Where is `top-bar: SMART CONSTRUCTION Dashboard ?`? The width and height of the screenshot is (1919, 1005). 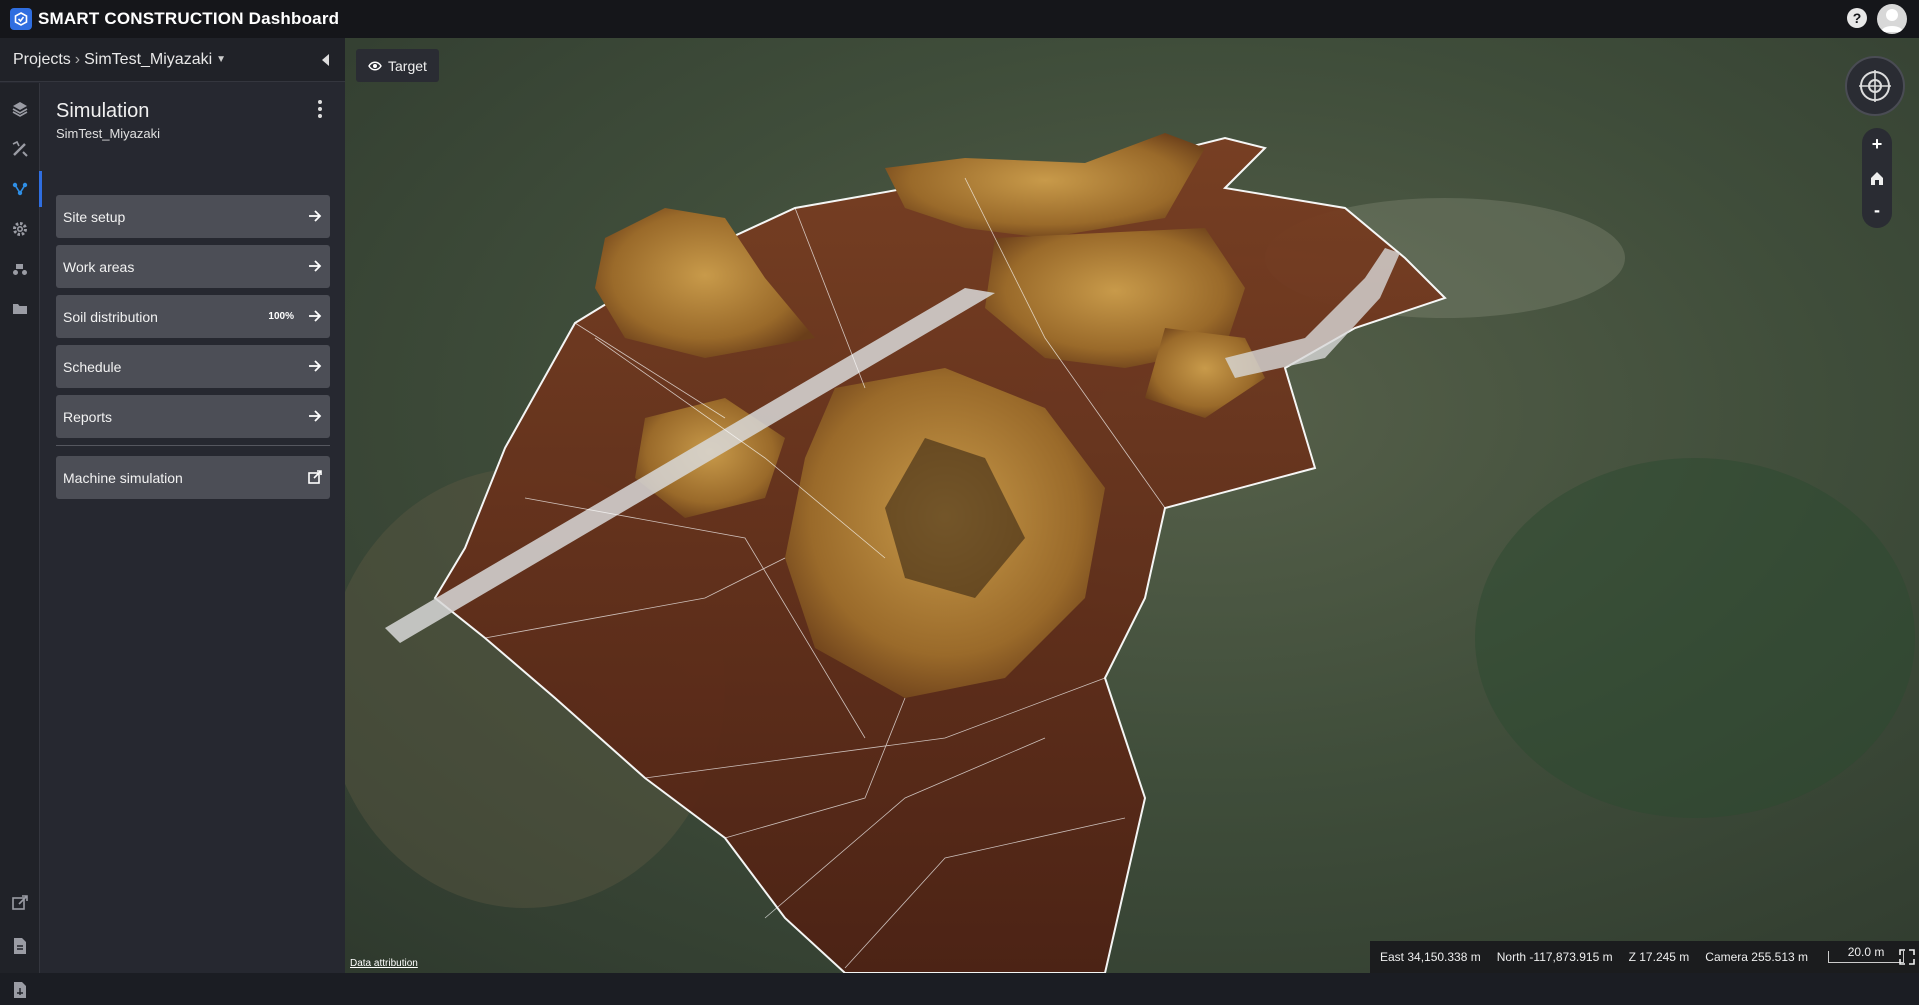
top-bar: SMART CONSTRUCTION Dashboard ? is located at coordinates (959, 19).